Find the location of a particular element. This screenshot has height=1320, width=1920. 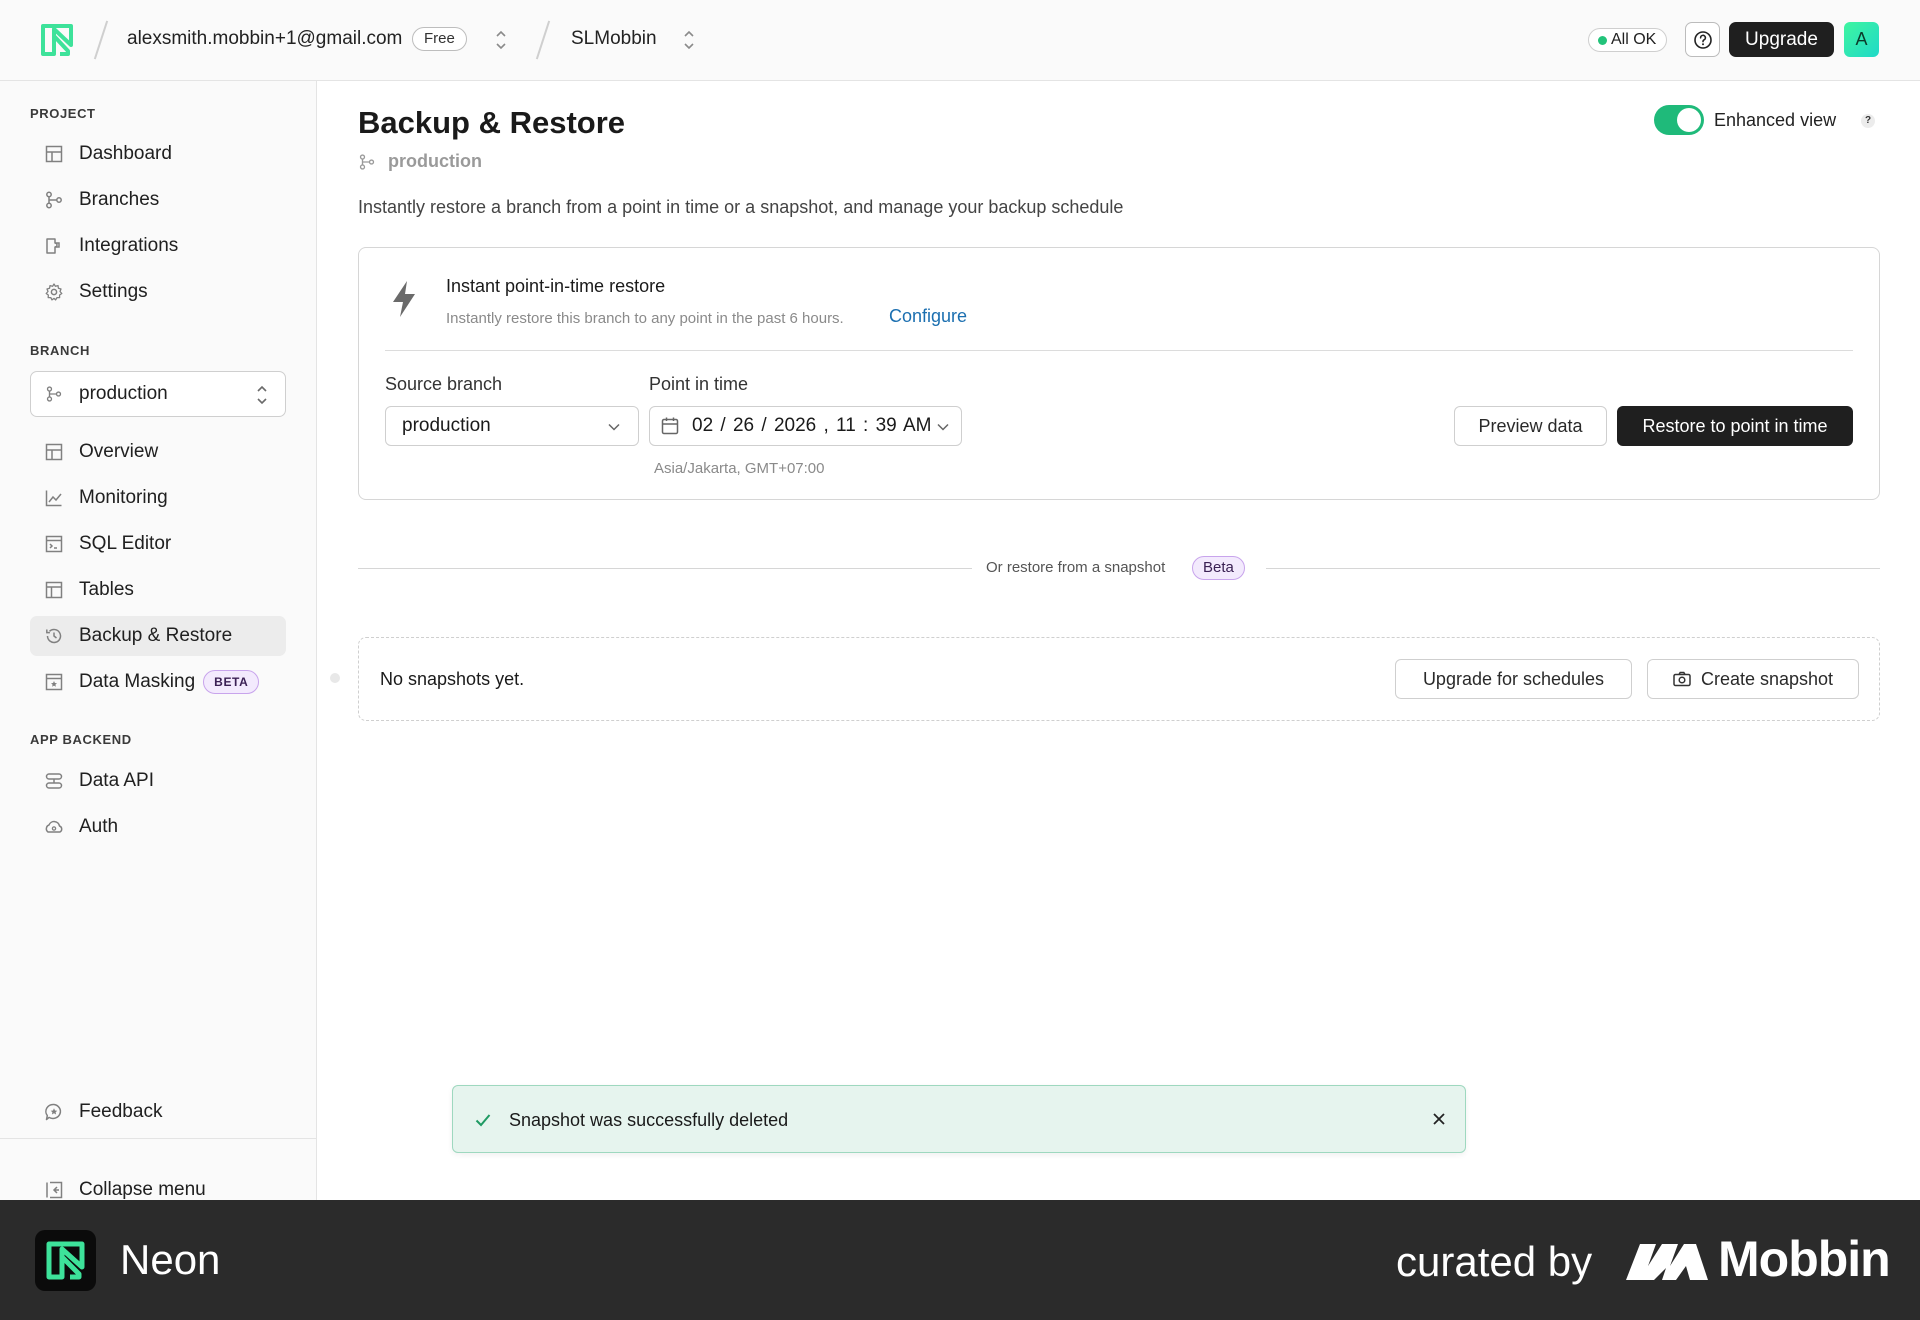

sidebar-item-auth: Auth is located at coordinates (158, 827).